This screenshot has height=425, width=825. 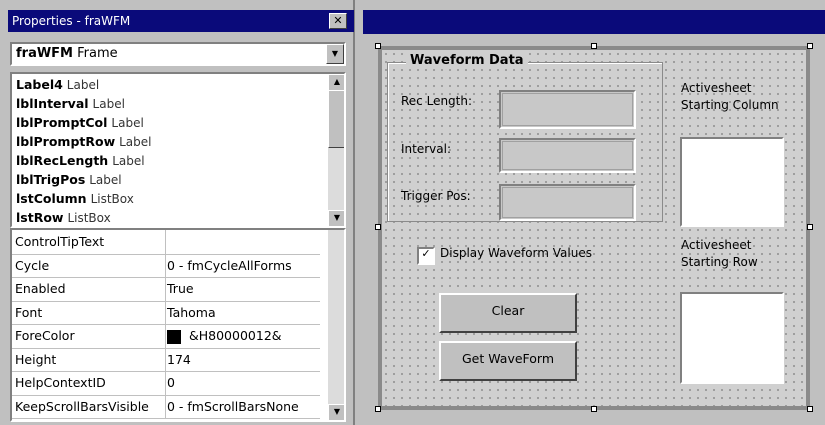 What do you see at coordinates (181, 21) in the screenshot?
I see `properties-title-bar: Properties - fraWFM` at bounding box center [181, 21].